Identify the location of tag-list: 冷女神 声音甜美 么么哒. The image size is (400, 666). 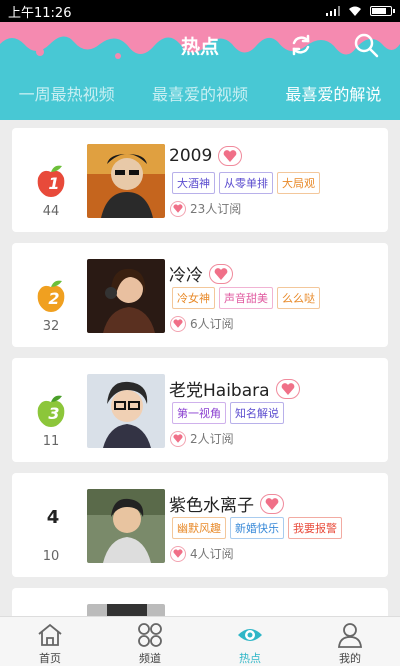
(246, 298).